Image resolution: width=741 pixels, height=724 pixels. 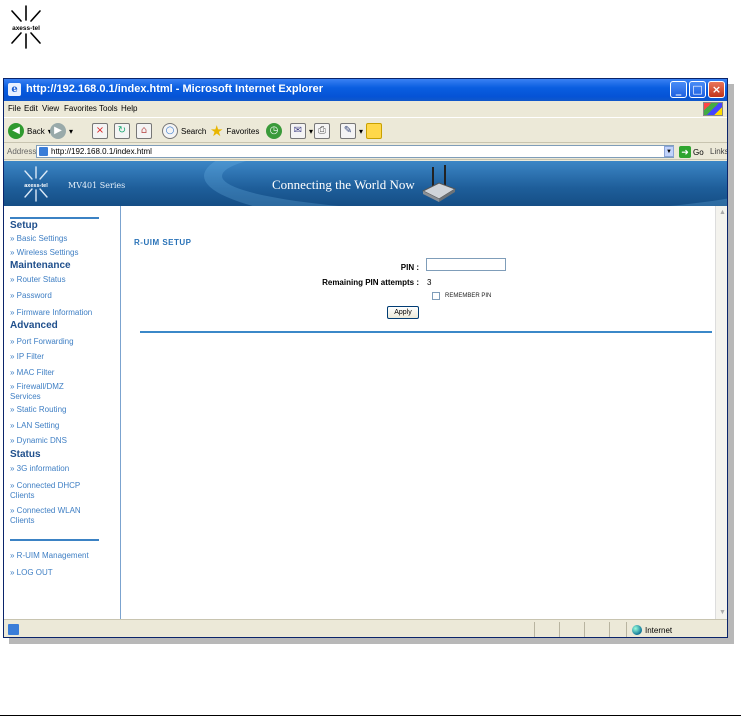 I want to click on windows-logo-icon, so click(x=713, y=109).